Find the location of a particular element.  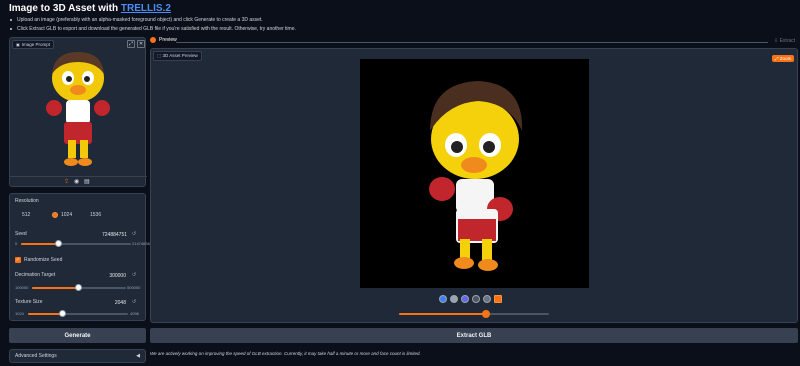

resolution-option-1536-label: 1536 is located at coordinates (96, 215).